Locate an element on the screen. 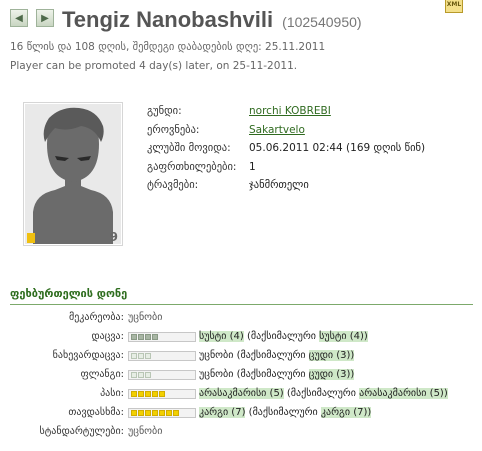  skill-level-text: სუსტი (4) (მაქსიმალური სუსტი (4)) is located at coordinates (283, 336).